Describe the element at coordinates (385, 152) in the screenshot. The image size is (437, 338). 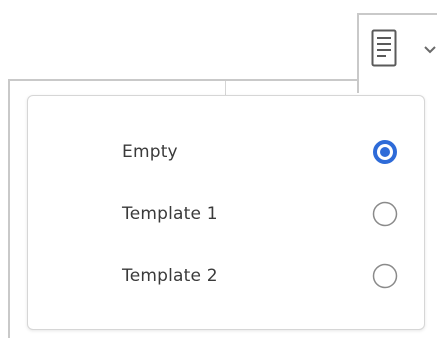
I see `radio-selected-icon` at that location.